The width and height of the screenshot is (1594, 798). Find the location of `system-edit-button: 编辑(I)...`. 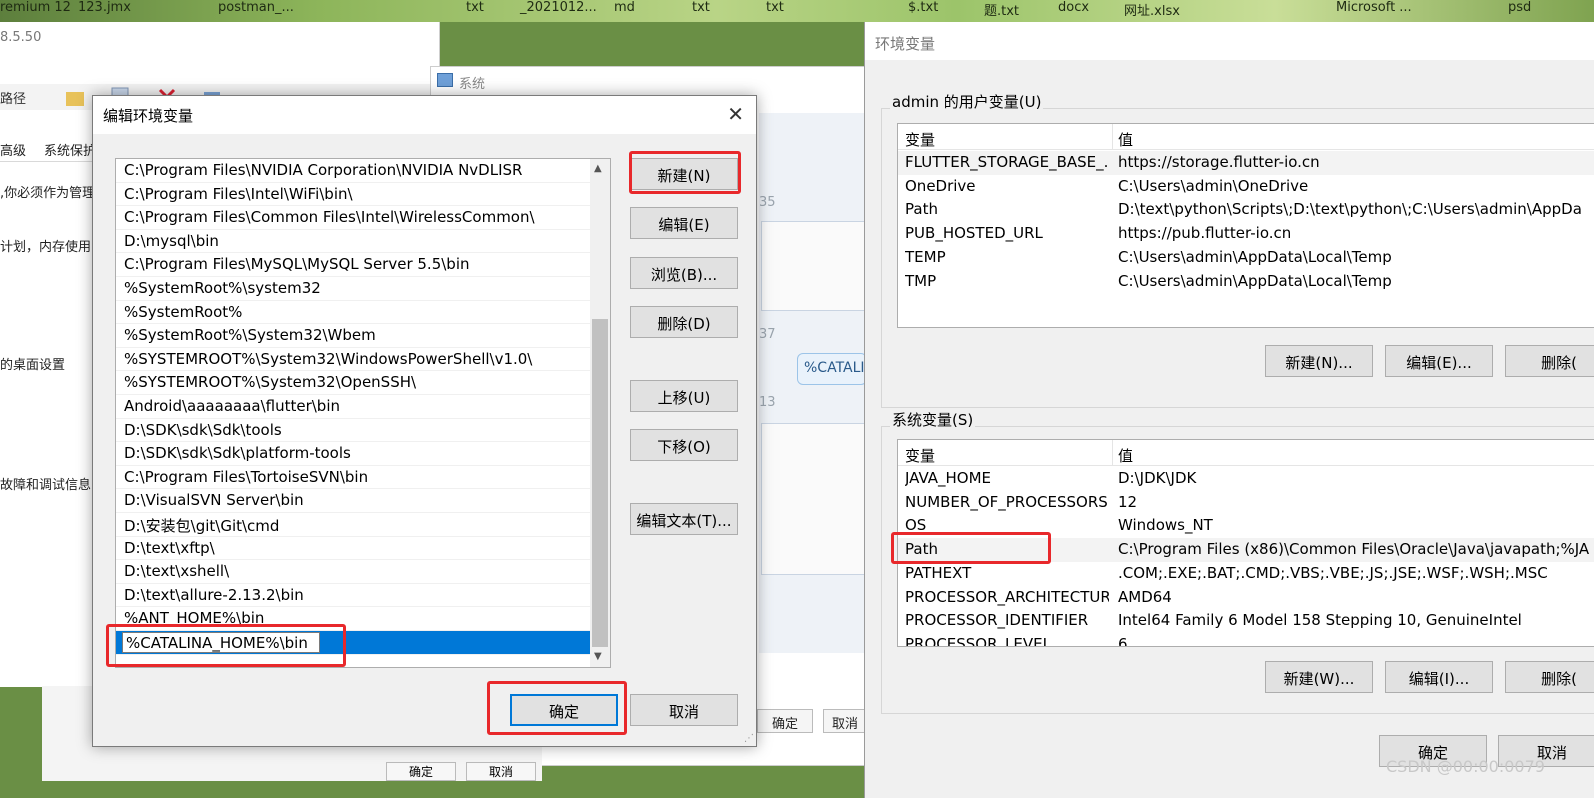

system-edit-button: 编辑(I)... is located at coordinates (1439, 677).